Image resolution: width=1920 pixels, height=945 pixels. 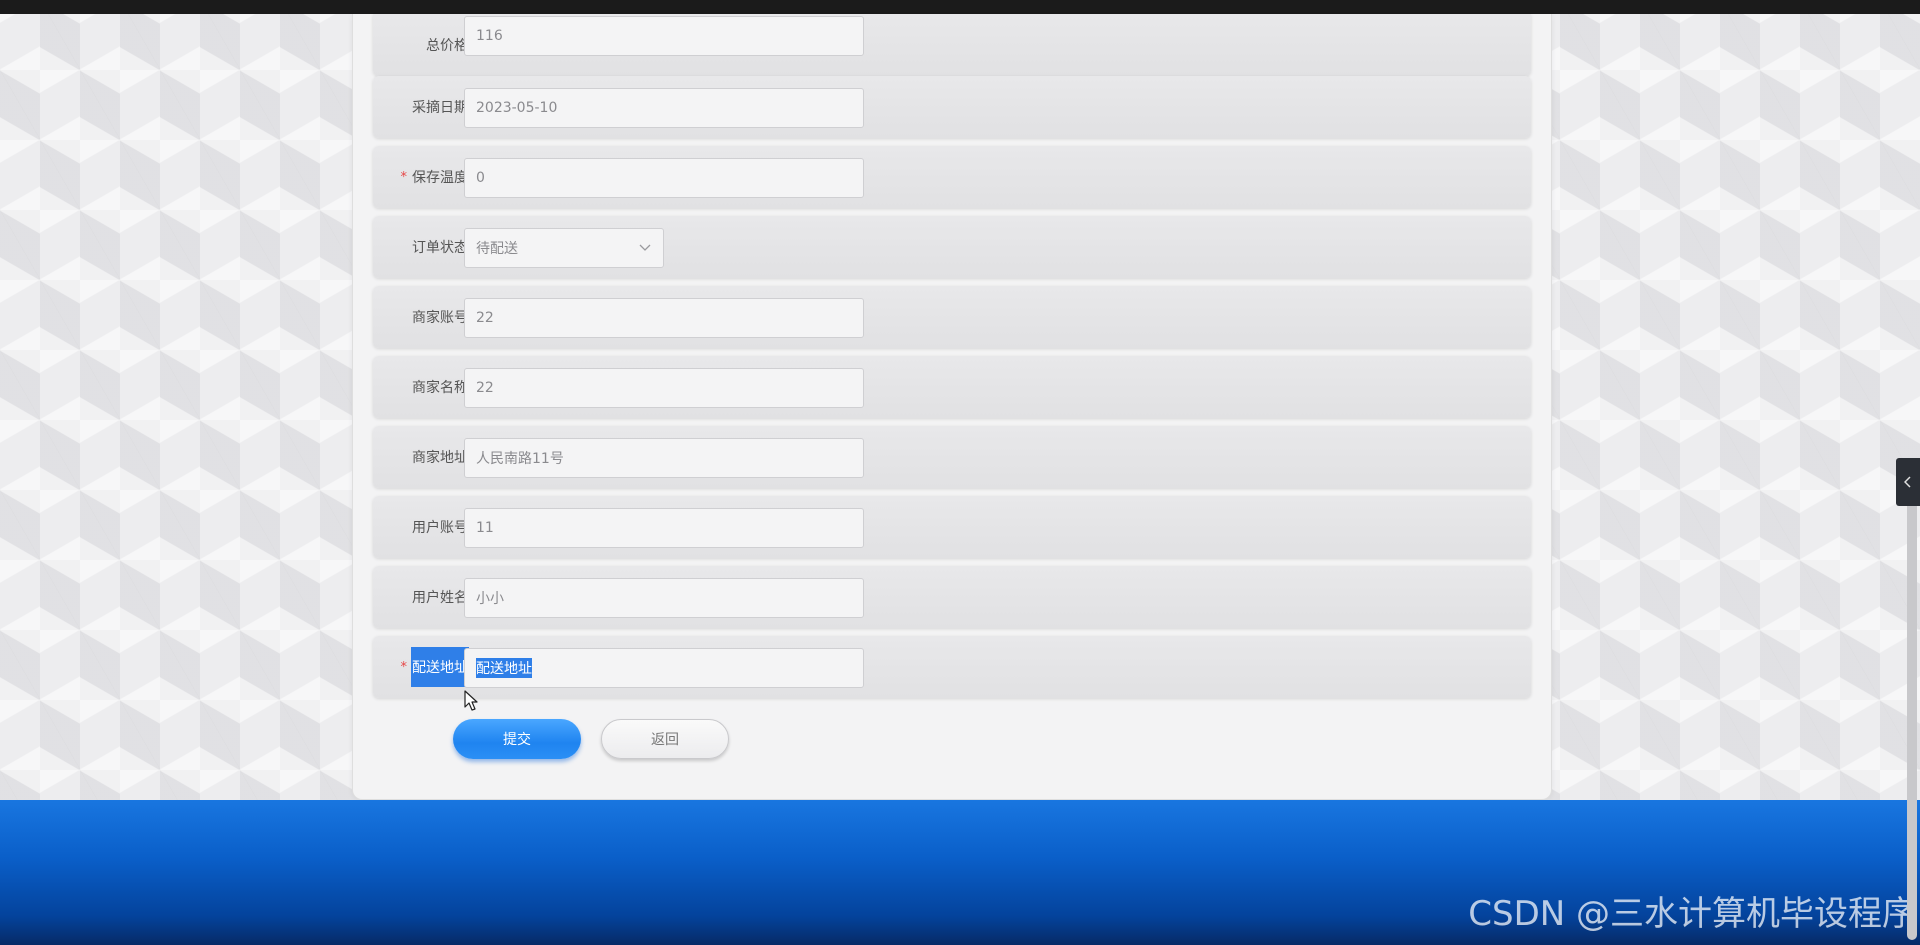 What do you see at coordinates (952, 317) in the screenshot?
I see `form-row-merchant-account: 商家账号 22` at bounding box center [952, 317].